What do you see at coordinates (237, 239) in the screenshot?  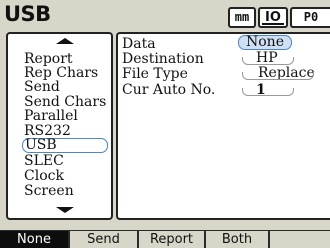 I see `softkey-both: Both` at bounding box center [237, 239].